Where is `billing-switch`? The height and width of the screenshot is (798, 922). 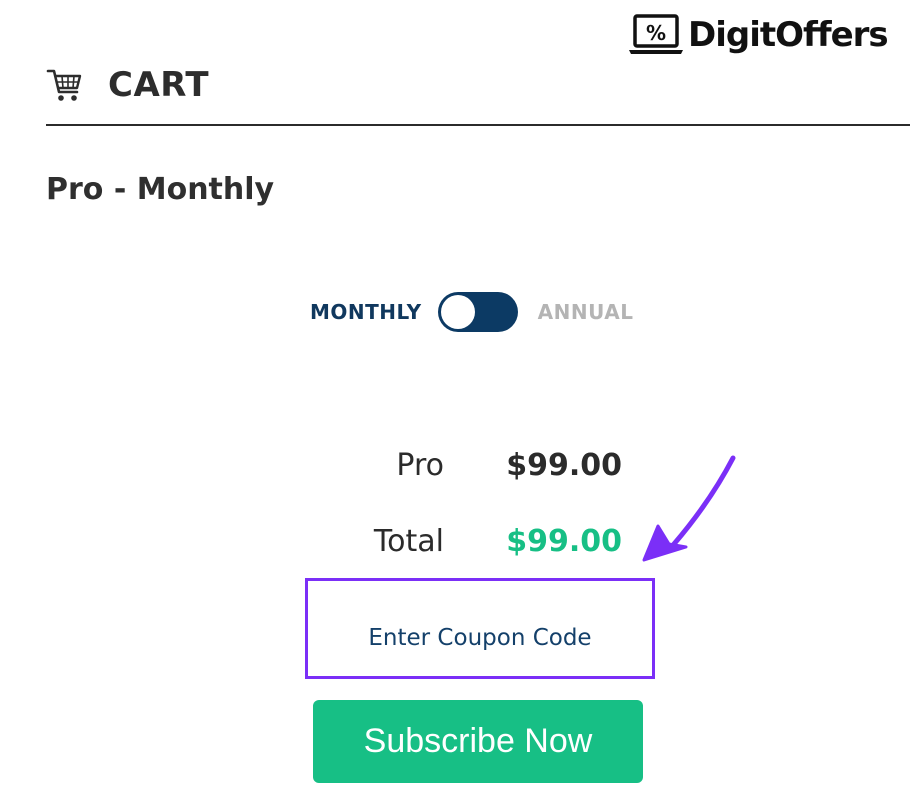
billing-switch is located at coordinates (477, 312).